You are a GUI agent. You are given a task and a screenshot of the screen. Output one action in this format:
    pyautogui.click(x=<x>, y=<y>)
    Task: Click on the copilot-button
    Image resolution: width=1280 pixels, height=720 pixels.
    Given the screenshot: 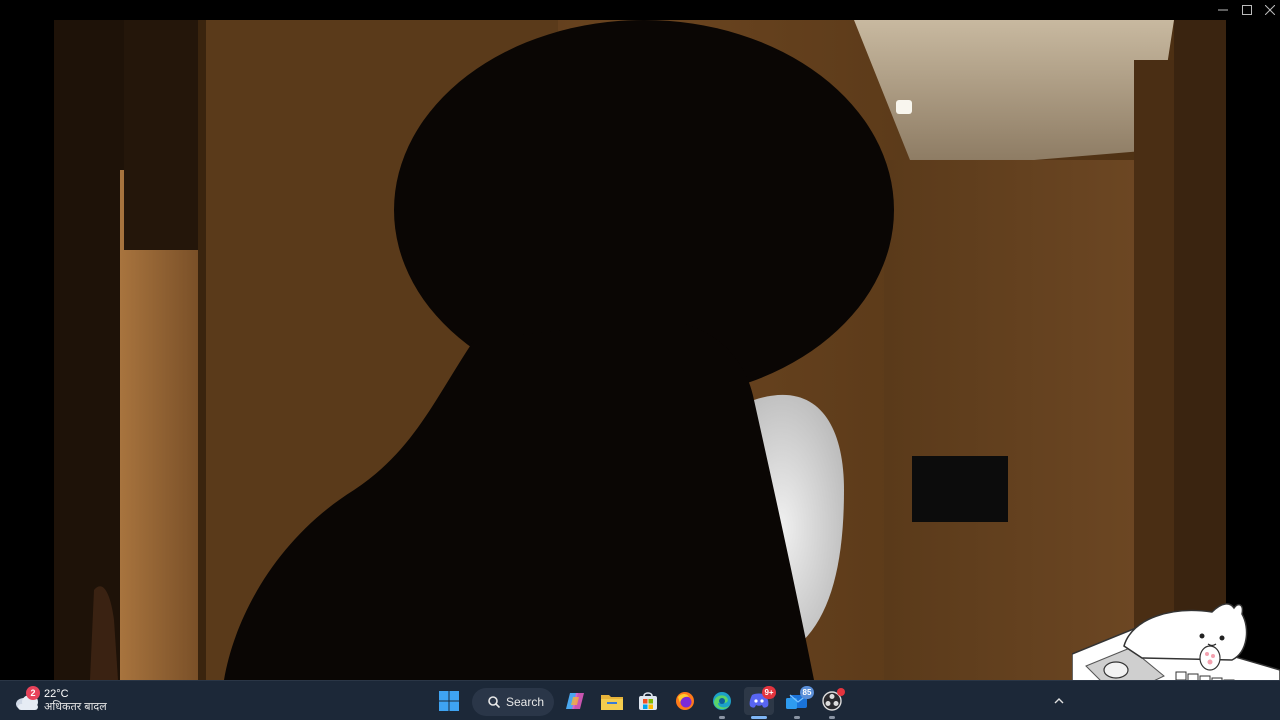 What is the action you would take?
    pyautogui.click(x=575, y=701)
    